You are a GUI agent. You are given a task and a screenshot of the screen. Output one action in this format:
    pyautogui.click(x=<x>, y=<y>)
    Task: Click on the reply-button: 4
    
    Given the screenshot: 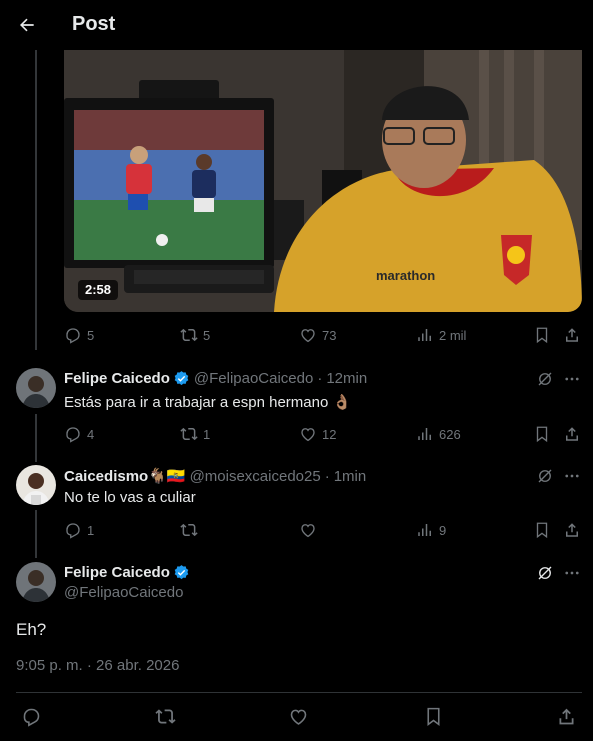 What is the action you would take?
    pyautogui.click(x=79, y=434)
    